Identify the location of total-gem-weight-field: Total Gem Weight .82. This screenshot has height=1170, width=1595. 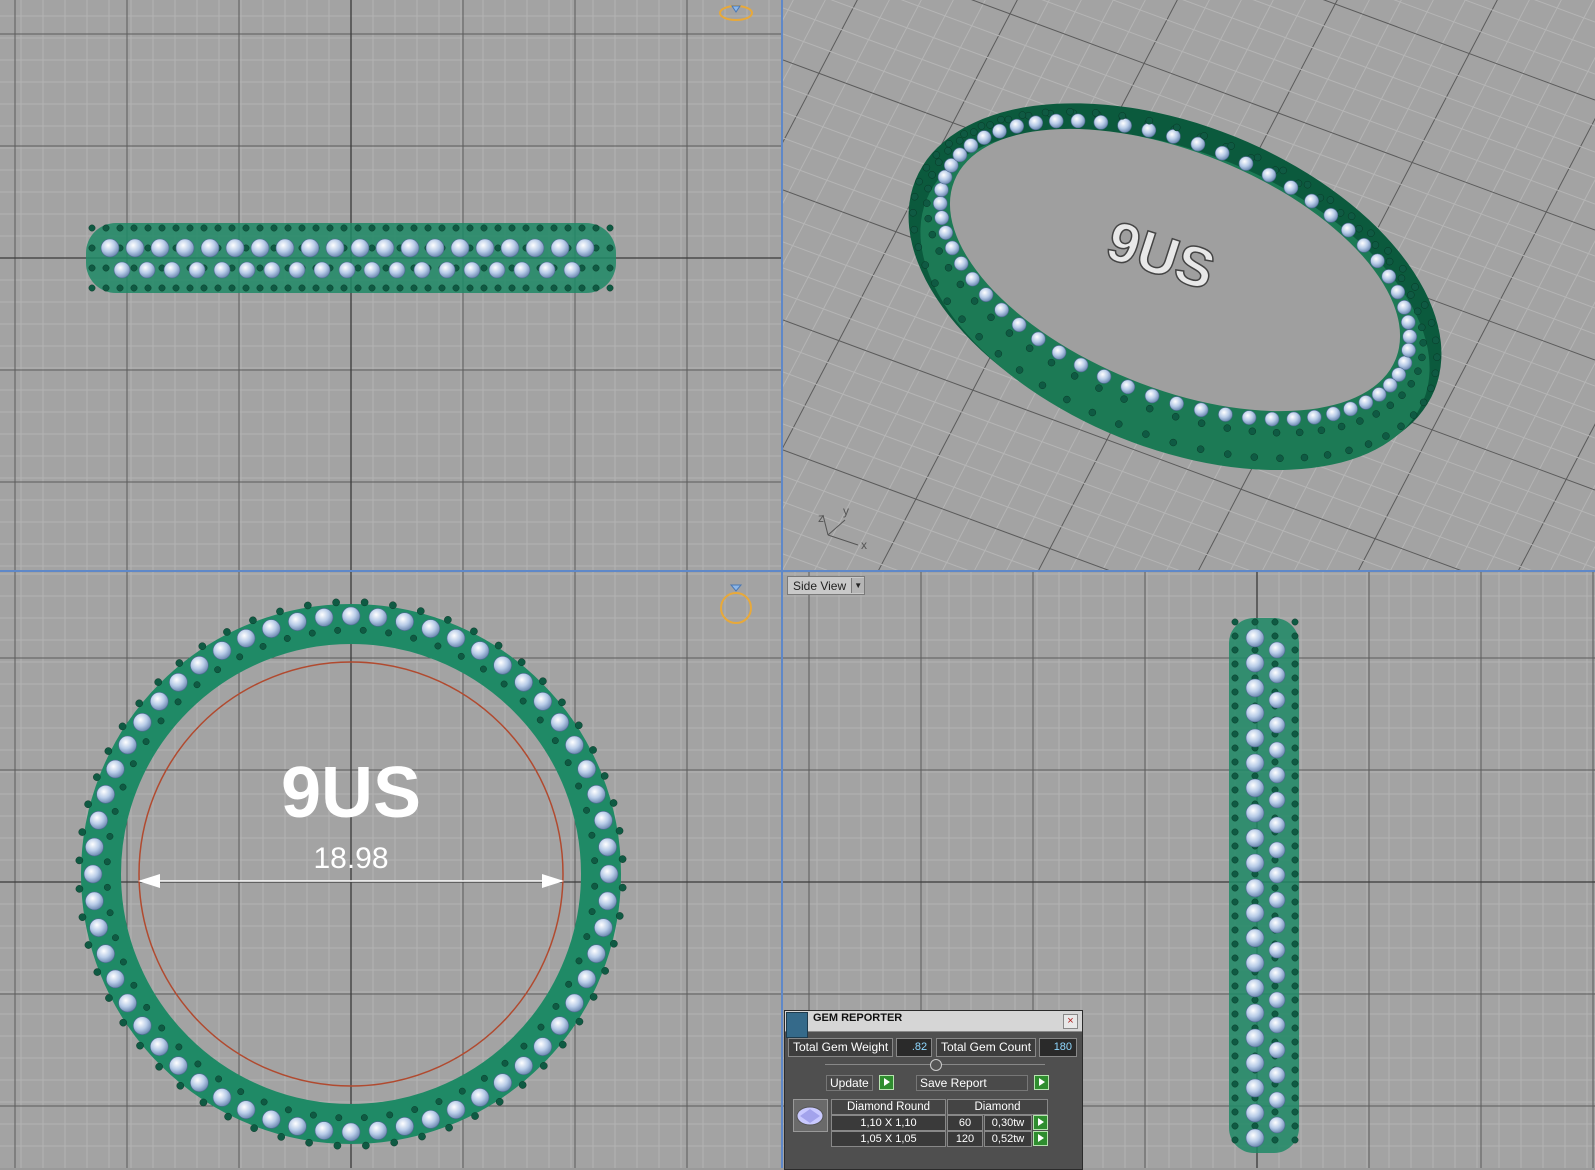
(860, 1047).